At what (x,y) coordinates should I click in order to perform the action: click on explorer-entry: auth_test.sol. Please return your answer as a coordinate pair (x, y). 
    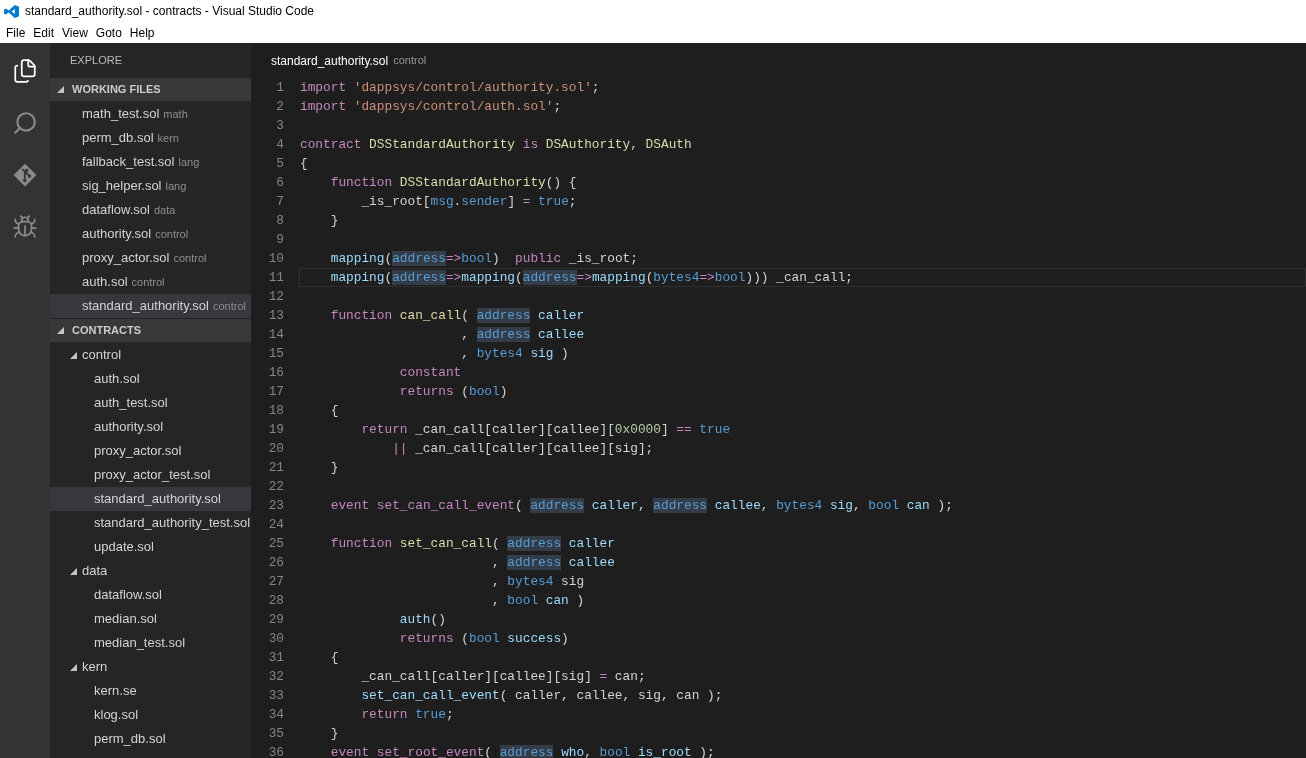
    Looking at the image, I should click on (150, 403).